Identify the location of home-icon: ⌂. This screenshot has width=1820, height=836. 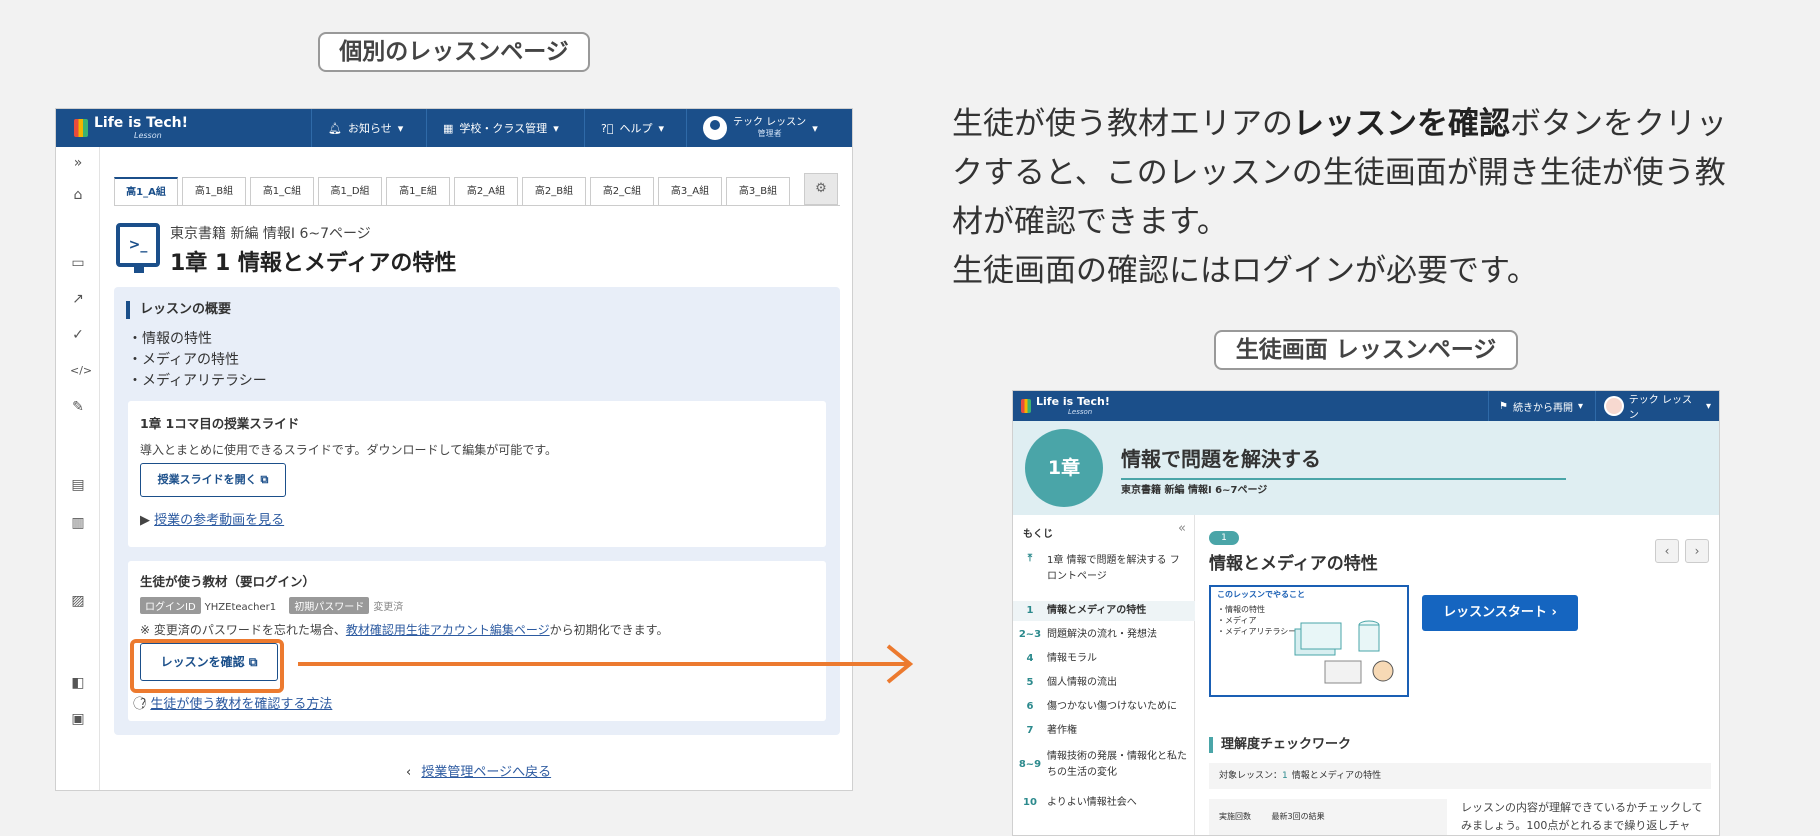
(78, 195).